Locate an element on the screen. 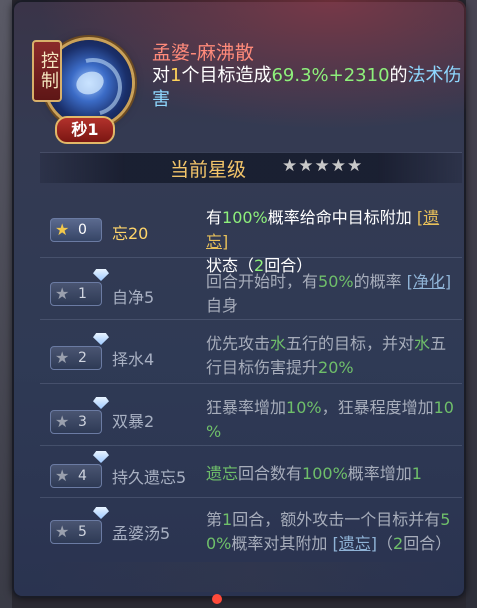 The height and width of the screenshot is (608, 477). star-row-2: ★ 2 择水4 优先攻击水五行的目标，并对水五 行目标伤害提升20% is located at coordinates (251, 352).